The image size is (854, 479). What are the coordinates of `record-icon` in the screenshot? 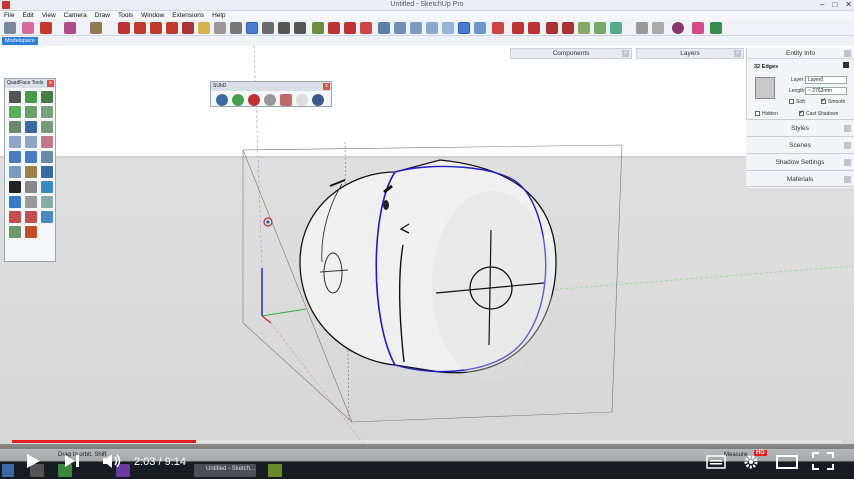 It's located at (678, 28).